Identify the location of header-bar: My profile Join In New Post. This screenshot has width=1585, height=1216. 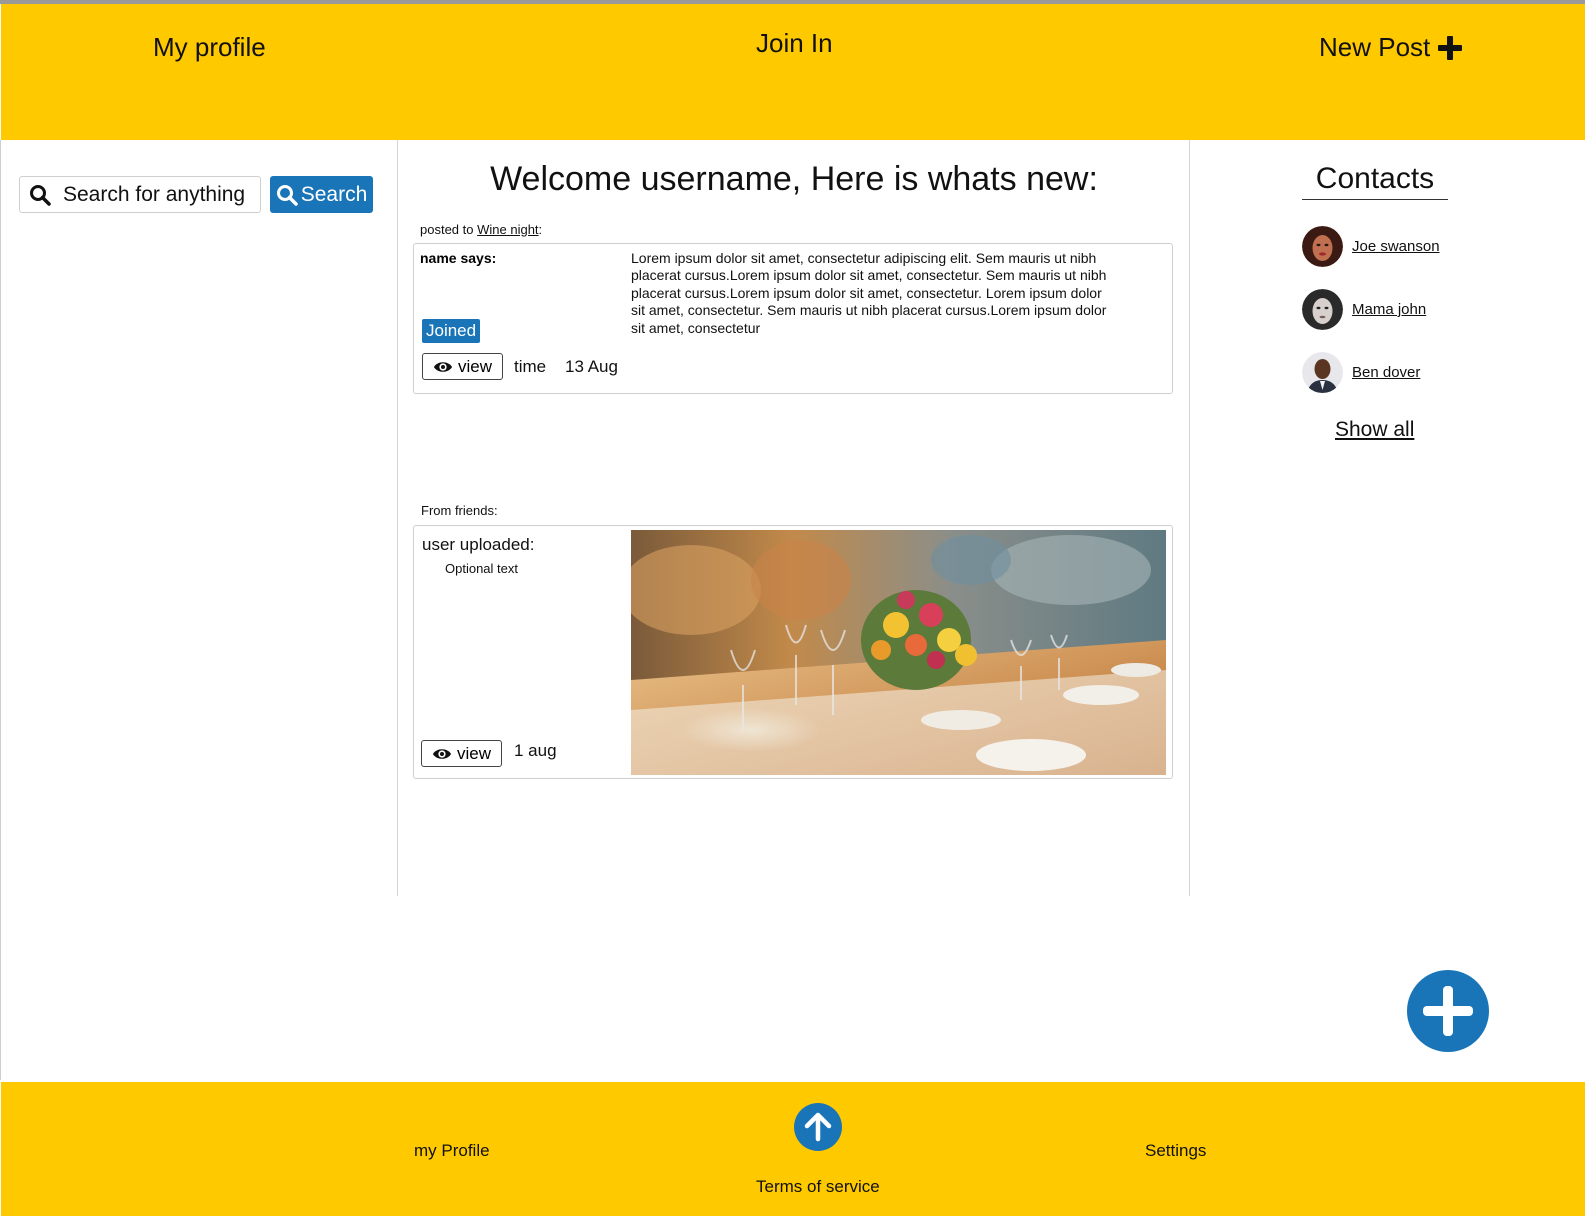
(793, 72).